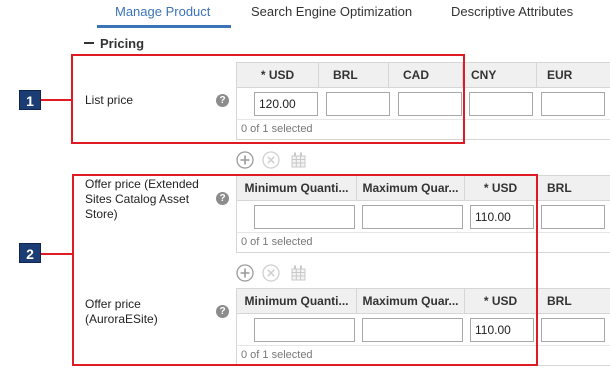 The image size is (610, 373). I want to click on callout-badge-2: 2, so click(30, 253).